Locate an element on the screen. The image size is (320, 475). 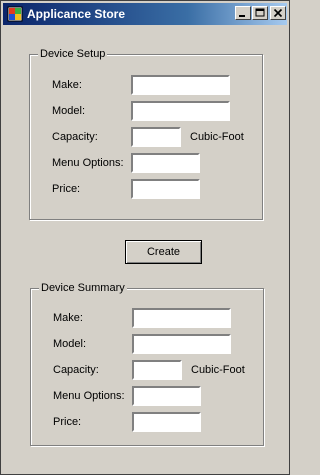
app-icon is located at coordinates (15, 14).